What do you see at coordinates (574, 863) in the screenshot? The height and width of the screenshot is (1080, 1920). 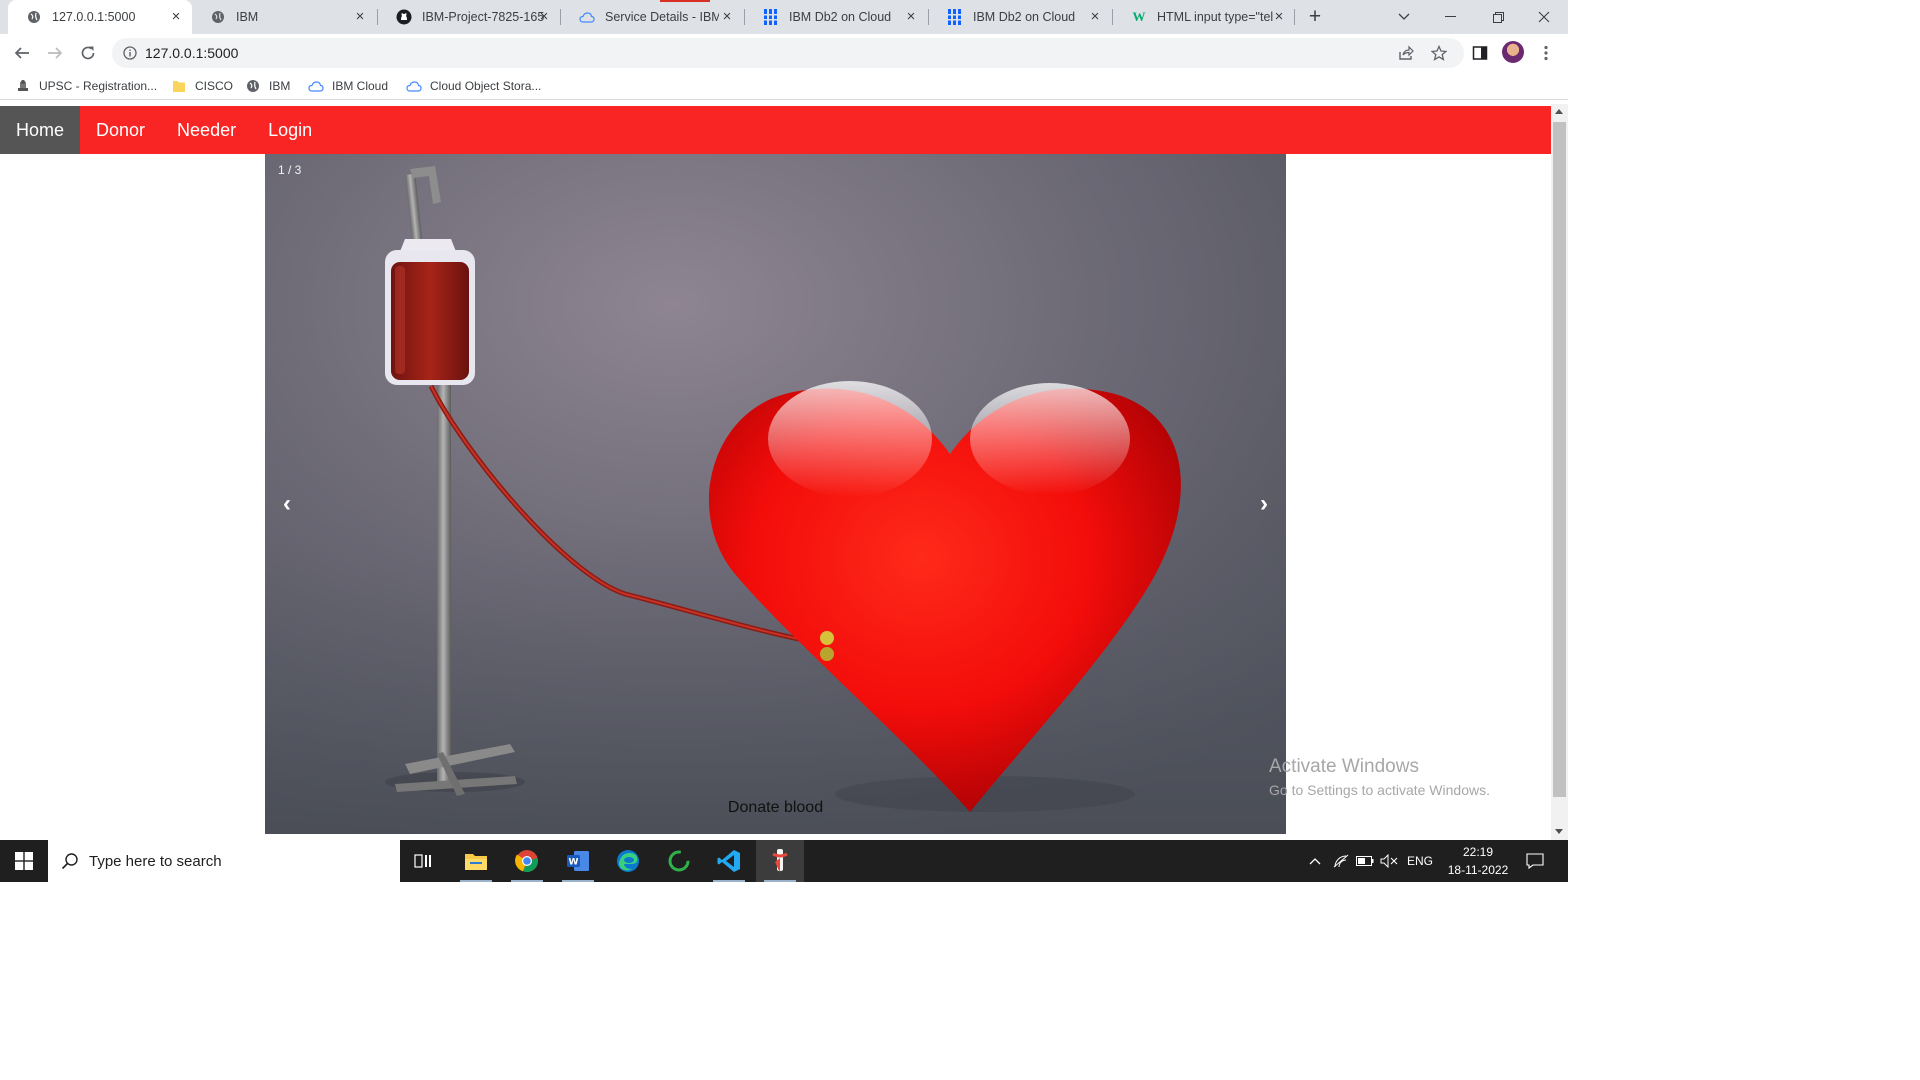 I see `svg-text: W` at bounding box center [574, 863].